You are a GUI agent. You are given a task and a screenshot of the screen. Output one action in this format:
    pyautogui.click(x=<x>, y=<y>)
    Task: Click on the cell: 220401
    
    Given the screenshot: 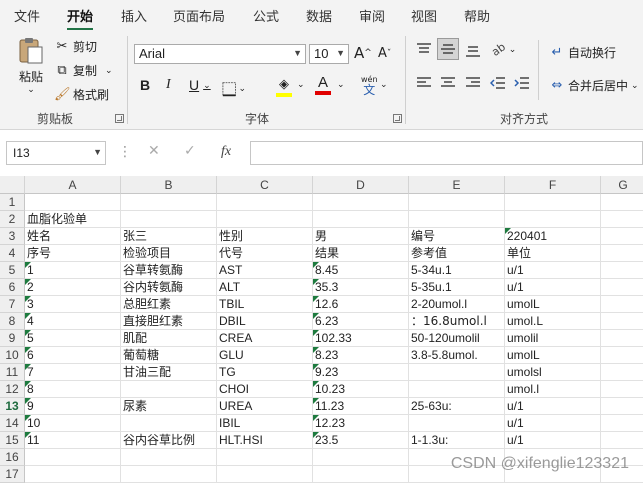 What is the action you would take?
    pyautogui.click(x=553, y=236)
    